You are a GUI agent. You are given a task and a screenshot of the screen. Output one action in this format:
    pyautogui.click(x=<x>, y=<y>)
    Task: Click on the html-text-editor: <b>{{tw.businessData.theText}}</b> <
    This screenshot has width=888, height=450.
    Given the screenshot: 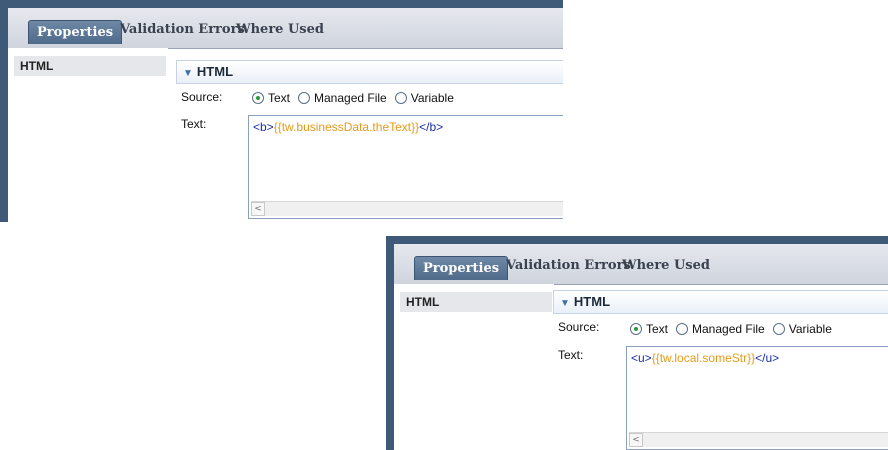 What is the action you would take?
    pyautogui.click(x=405, y=167)
    